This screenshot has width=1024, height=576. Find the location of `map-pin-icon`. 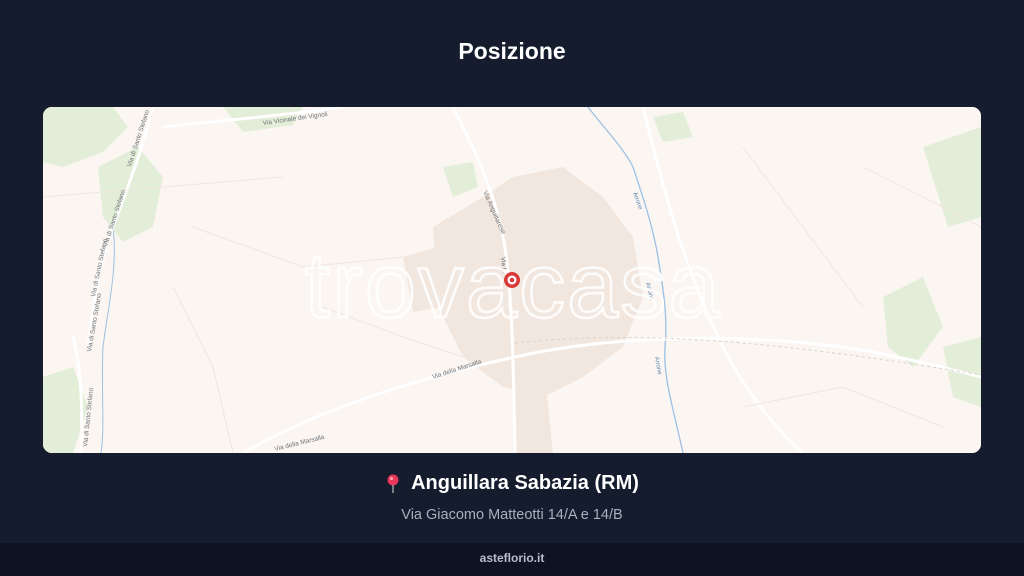

map-pin-icon is located at coordinates (393, 484).